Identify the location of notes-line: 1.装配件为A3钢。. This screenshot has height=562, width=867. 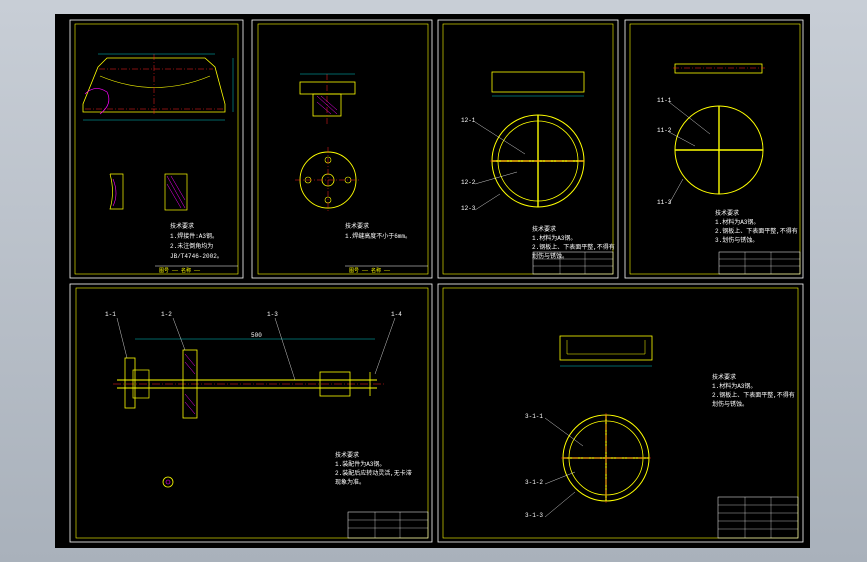
(360, 464).